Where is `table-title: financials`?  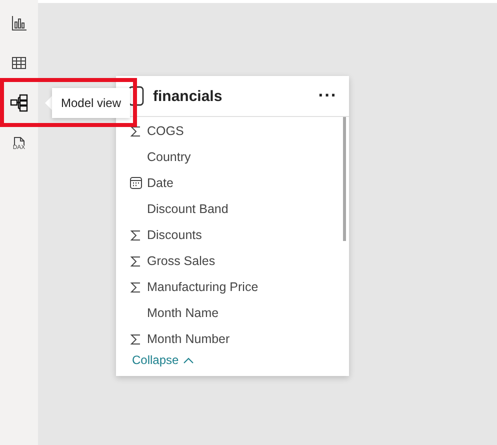 table-title: financials is located at coordinates (188, 96).